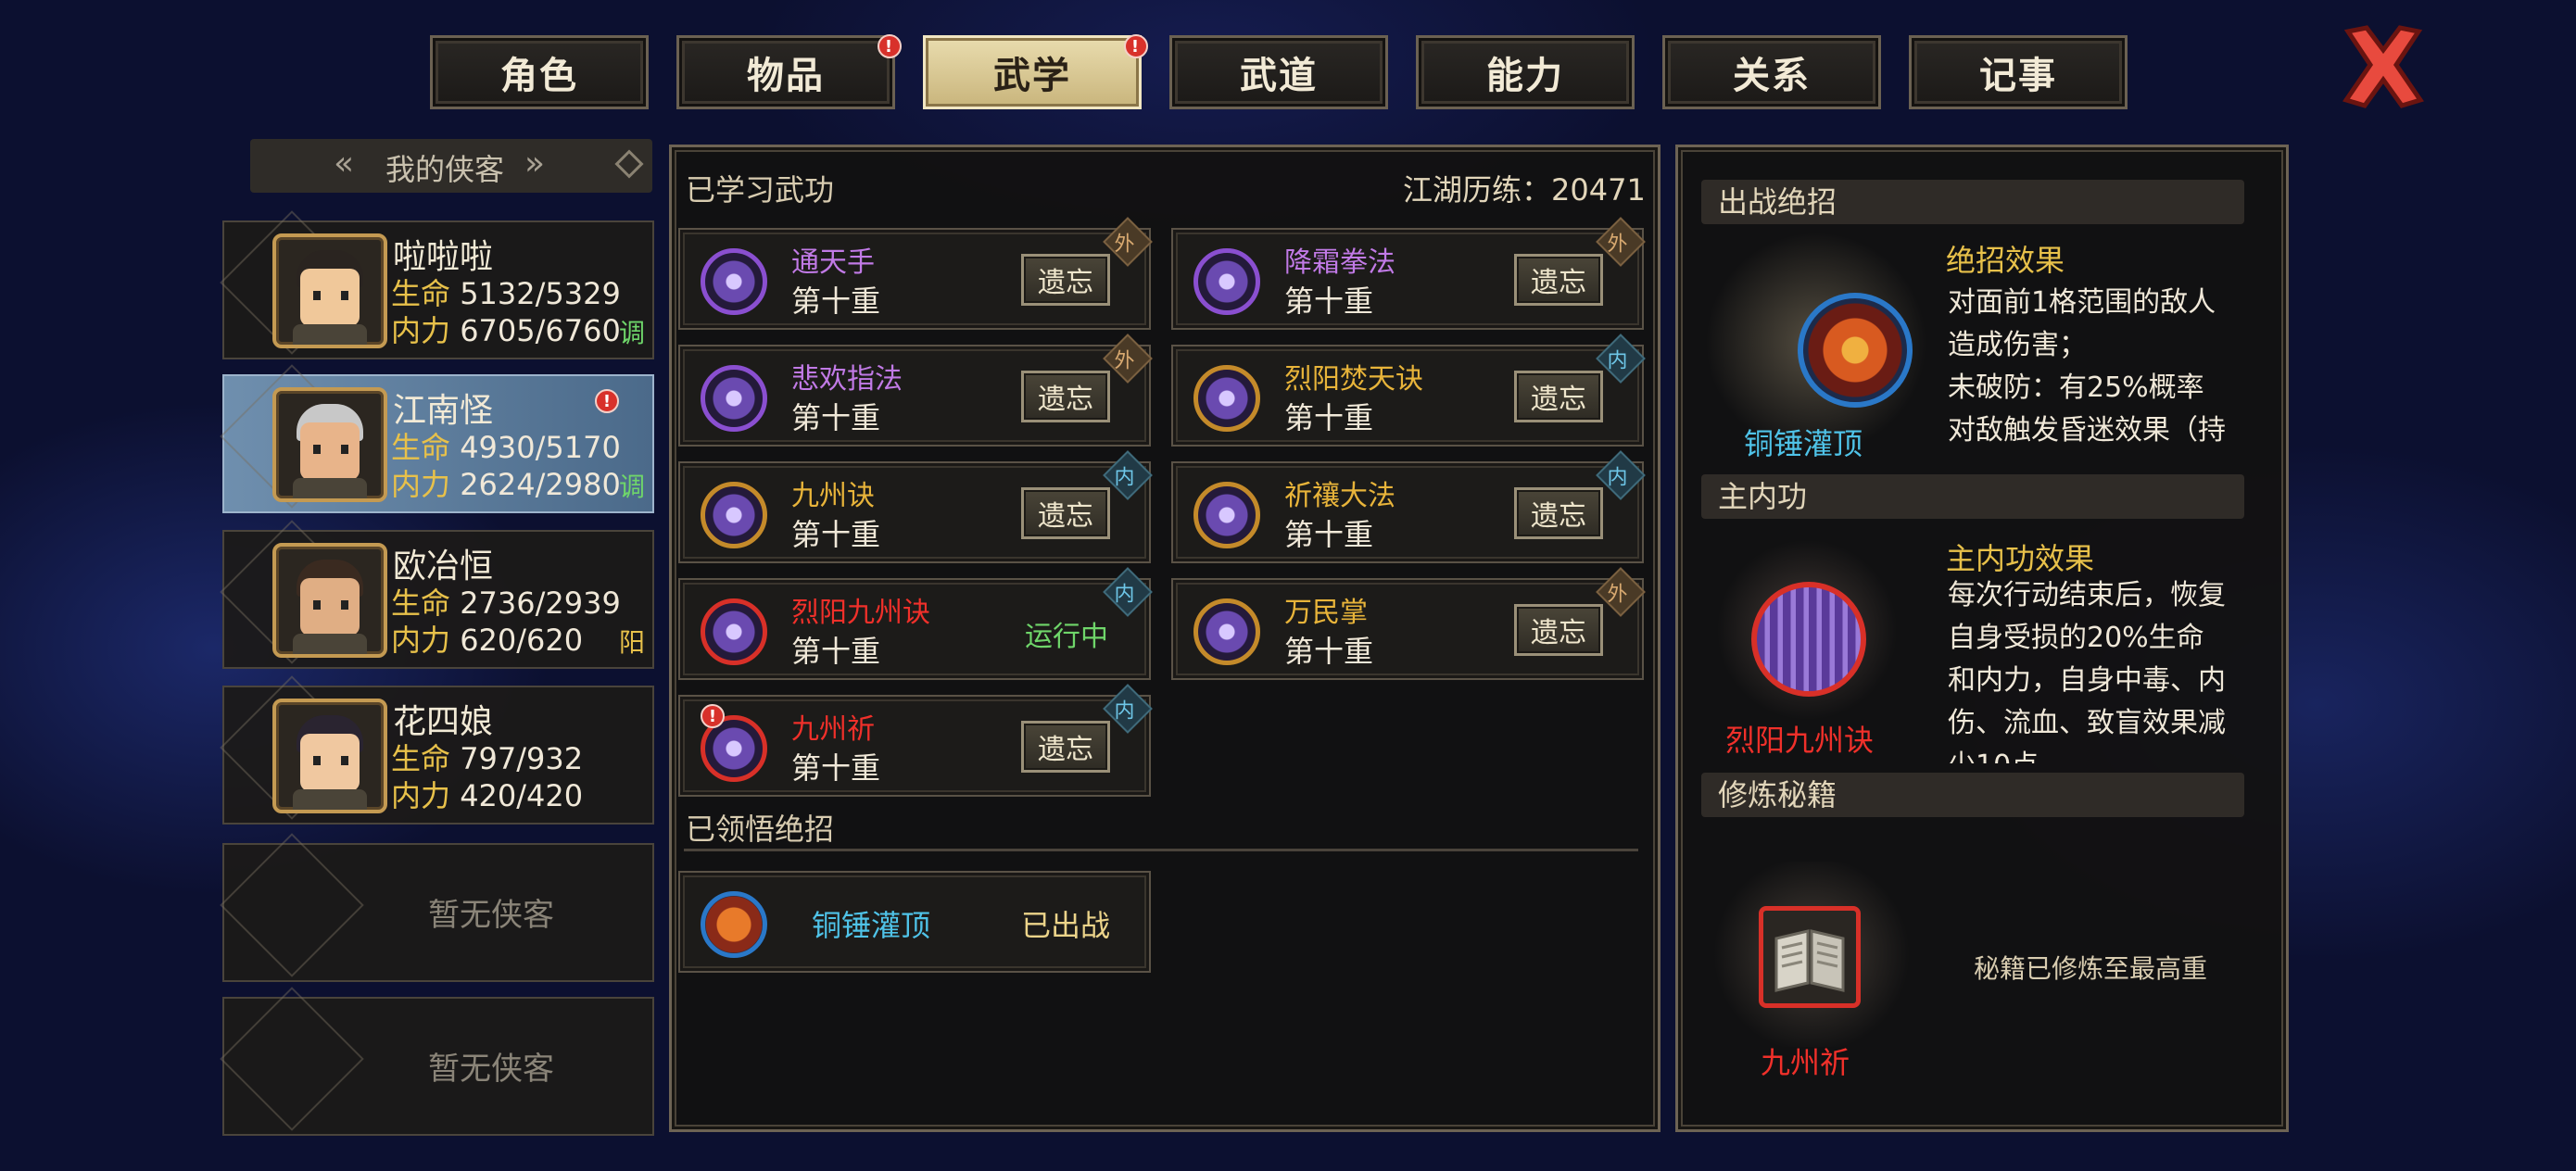 The height and width of the screenshot is (1171, 2576). I want to click on manual-status: 秘籍已修炼至最高重, so click(2091, 969).